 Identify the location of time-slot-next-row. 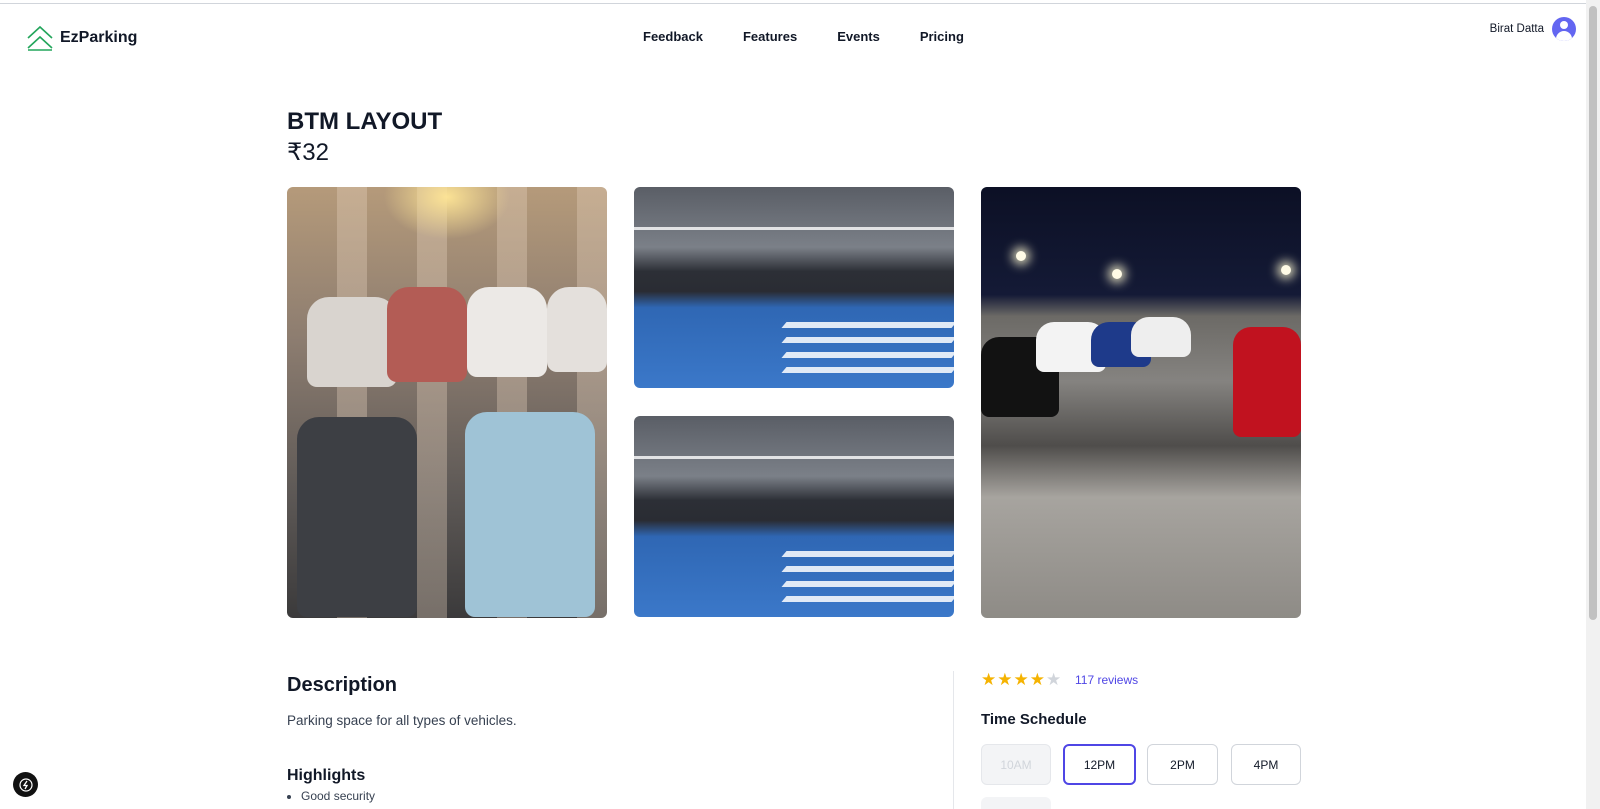
(1016, 803).